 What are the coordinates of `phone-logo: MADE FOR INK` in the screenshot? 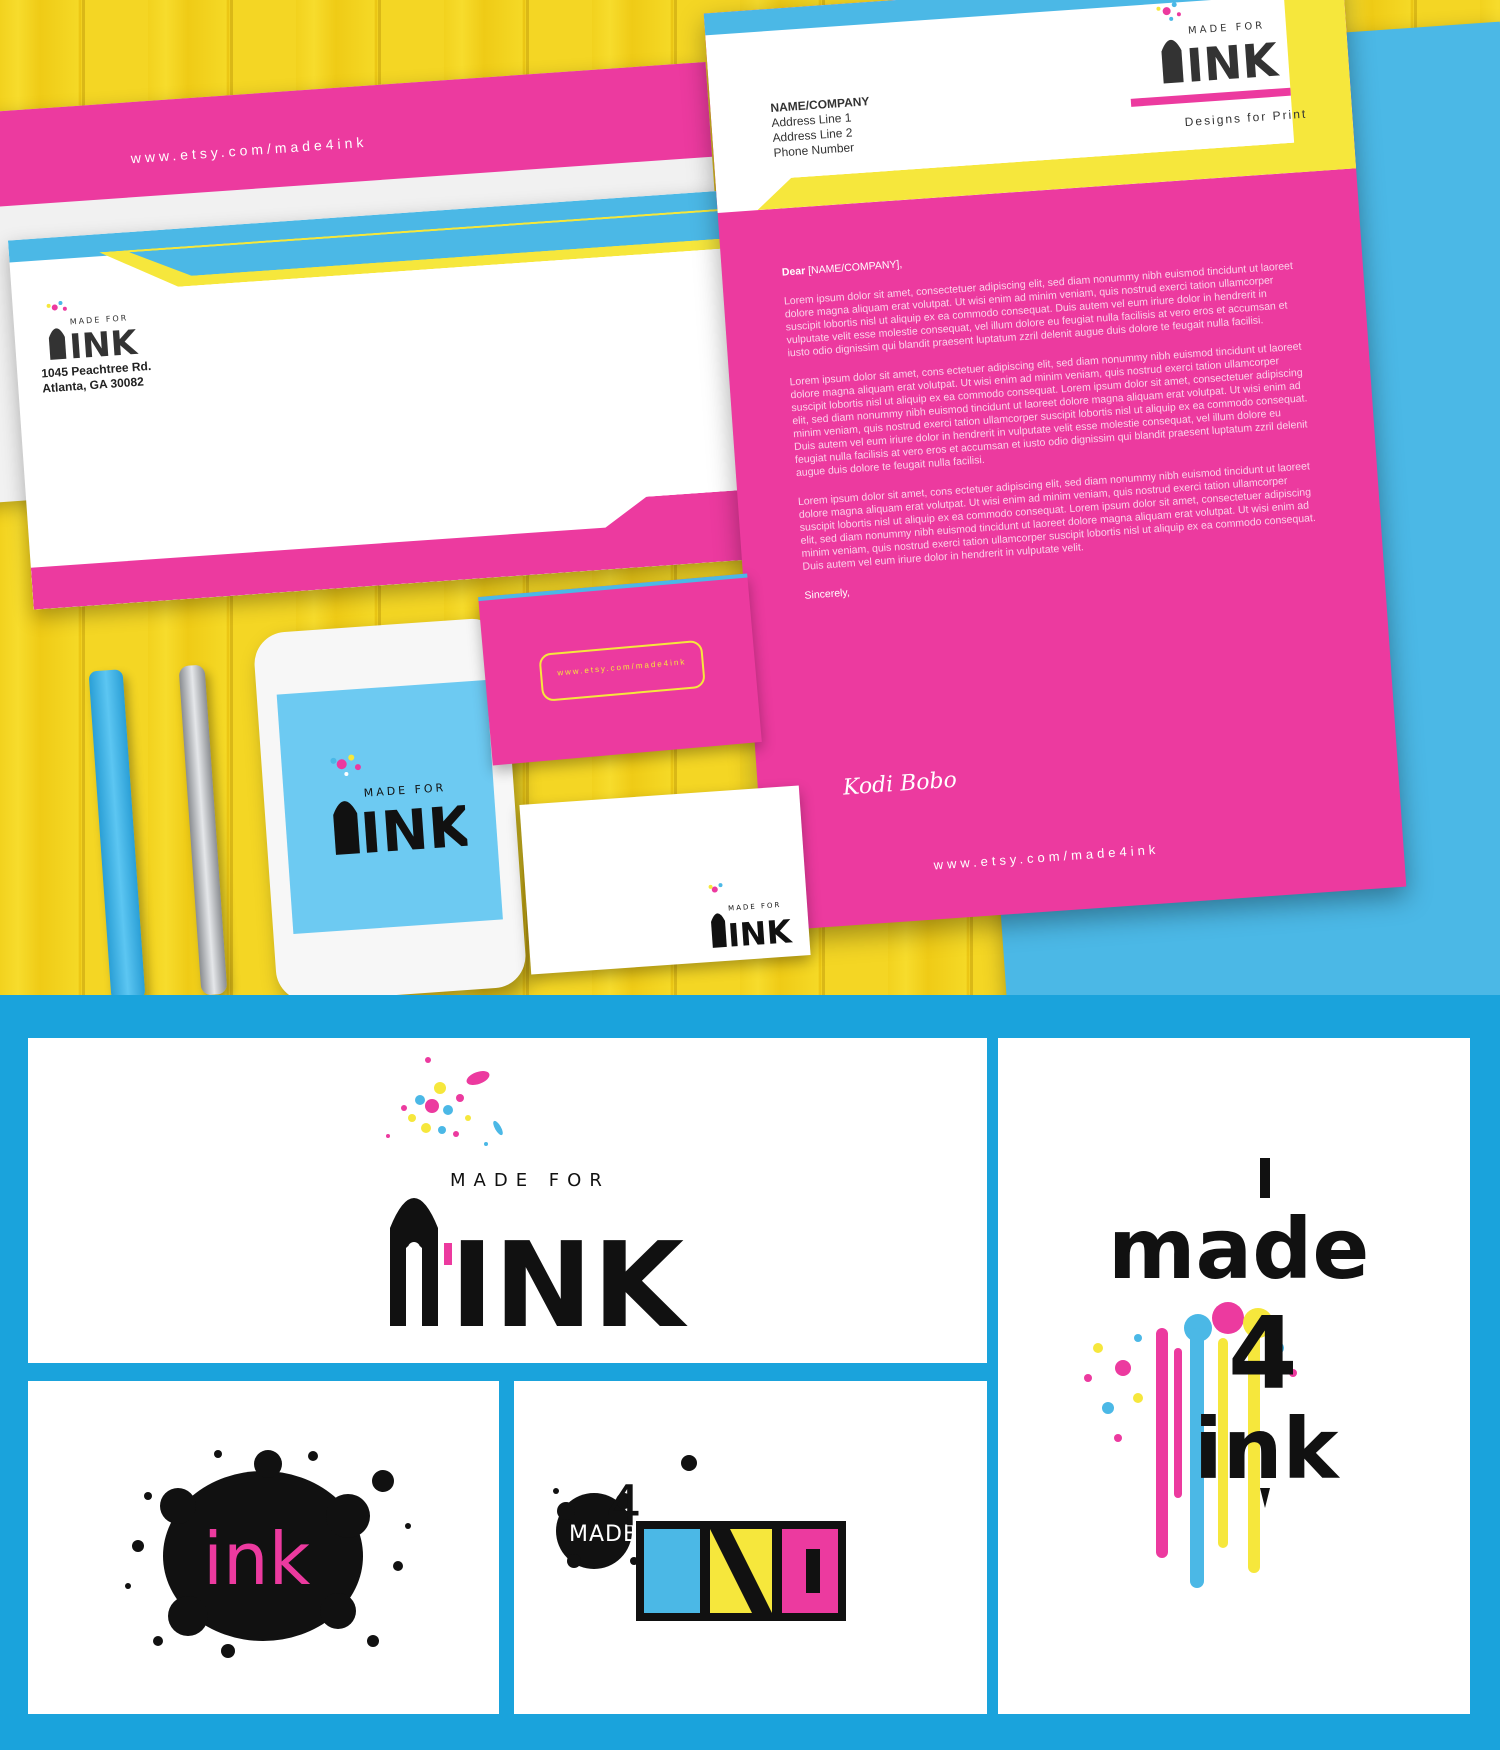 It's located at (399, 808).